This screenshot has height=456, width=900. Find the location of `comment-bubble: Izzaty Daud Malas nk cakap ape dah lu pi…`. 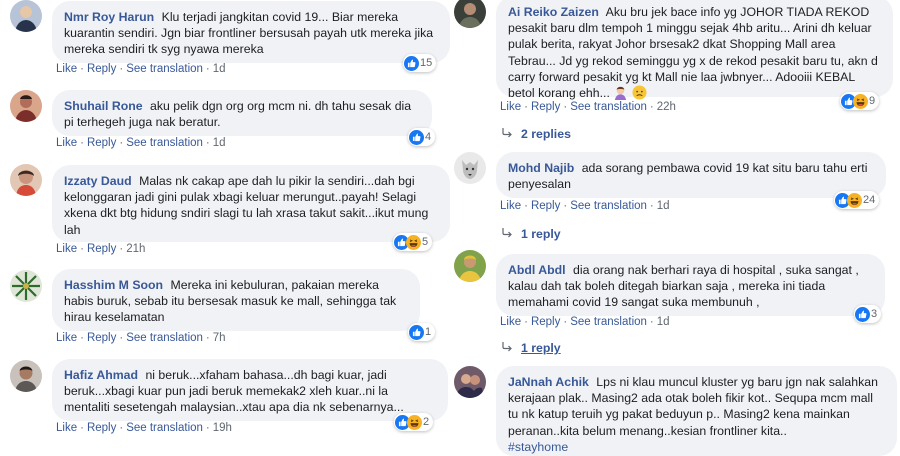

comment-bubble: Izzaty Daud Malas nk cakap ape dah lu pi… is located at coordinates (251, 203).